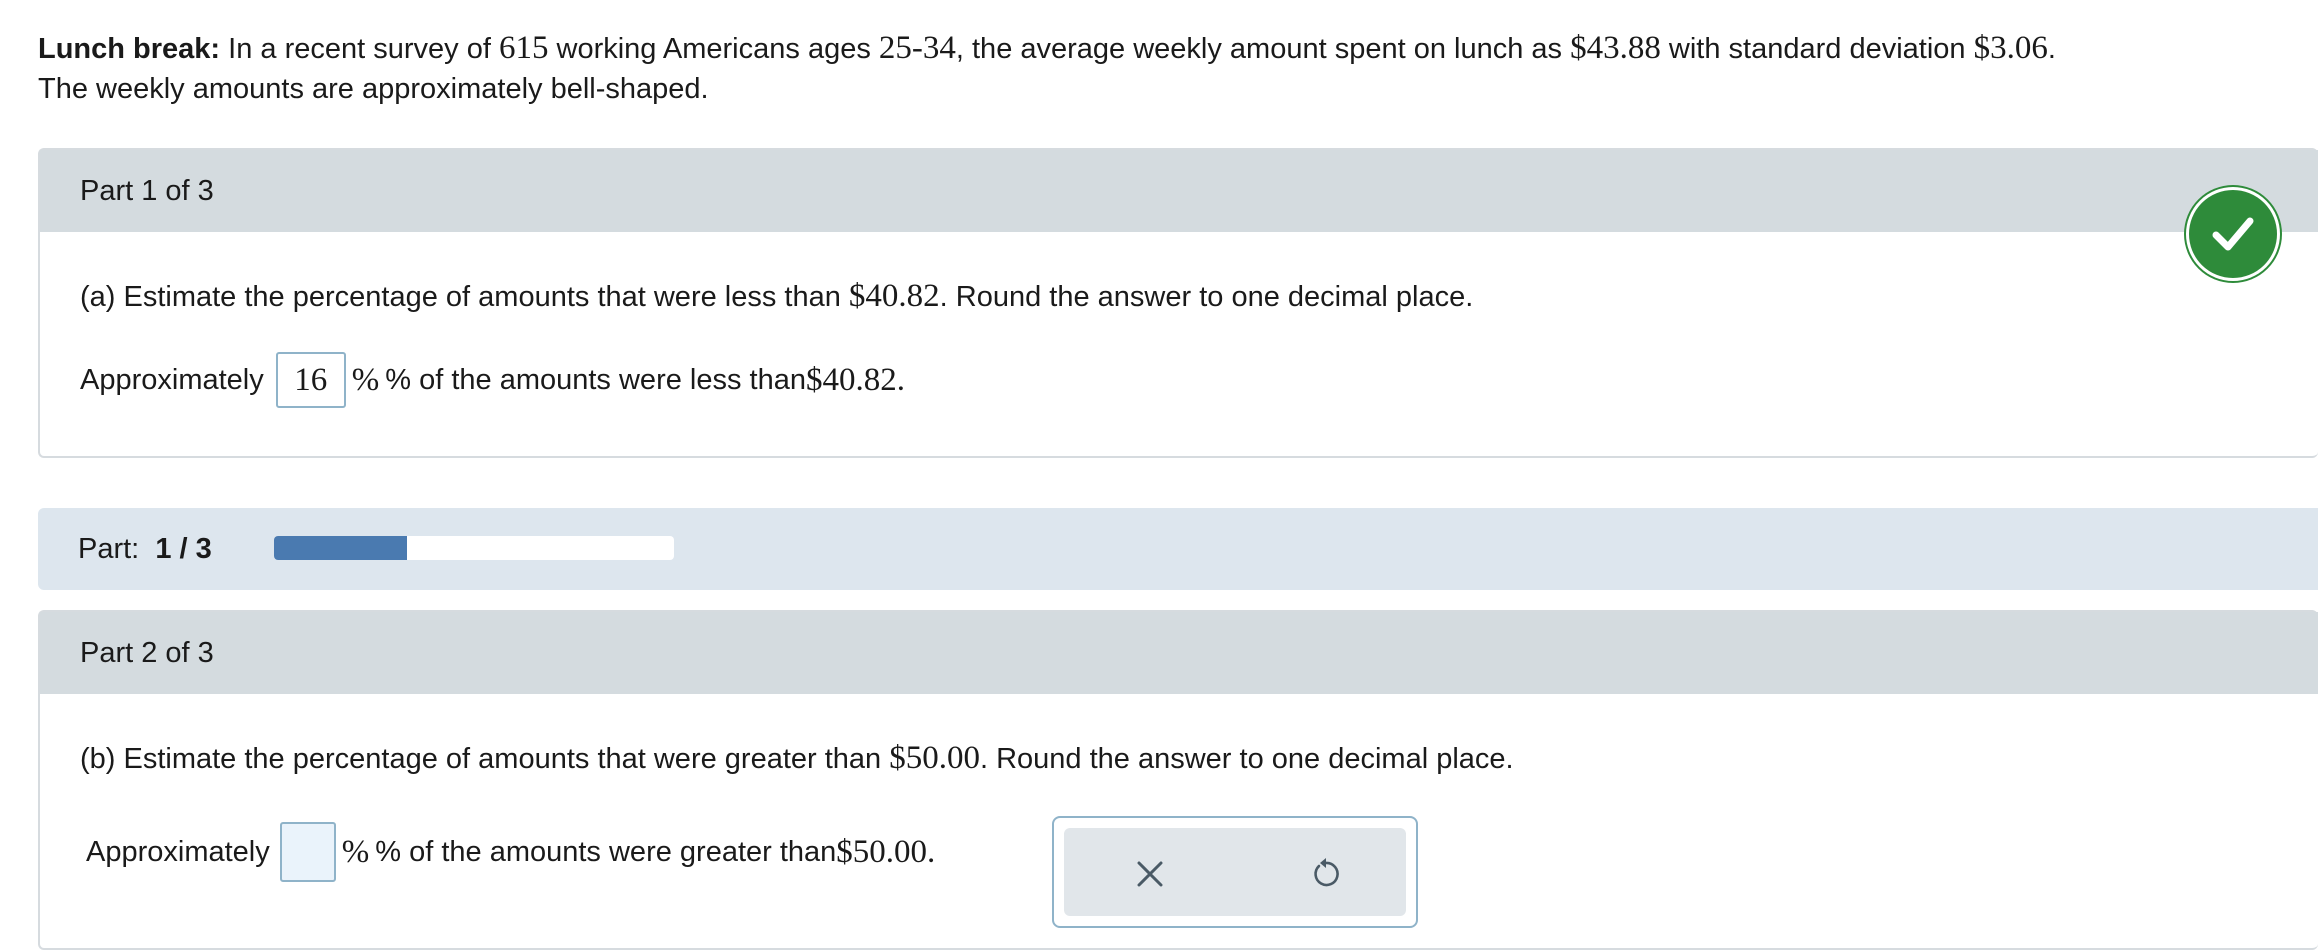  What do you see at coordinates (341, 548) in the screenshot?
I see `progress-fill` at bounding box center [341, 548].